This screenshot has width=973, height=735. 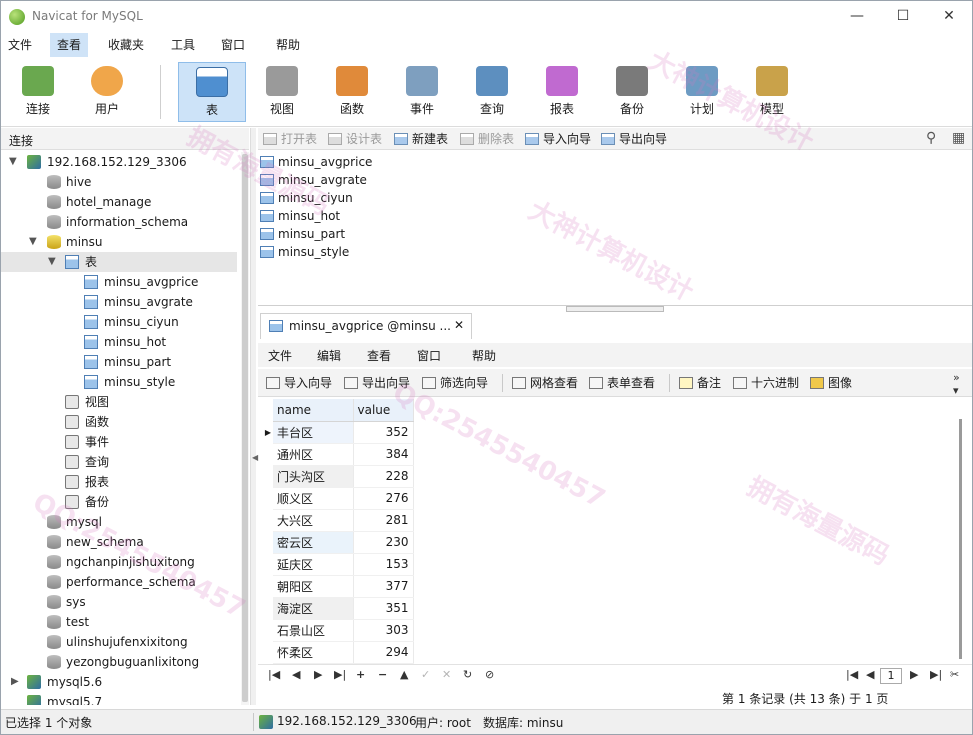 What do you see at coordinates (212, 92) in the screenshot?
I see `toolbar-table-button: 表` at bounding box center [212, 92].